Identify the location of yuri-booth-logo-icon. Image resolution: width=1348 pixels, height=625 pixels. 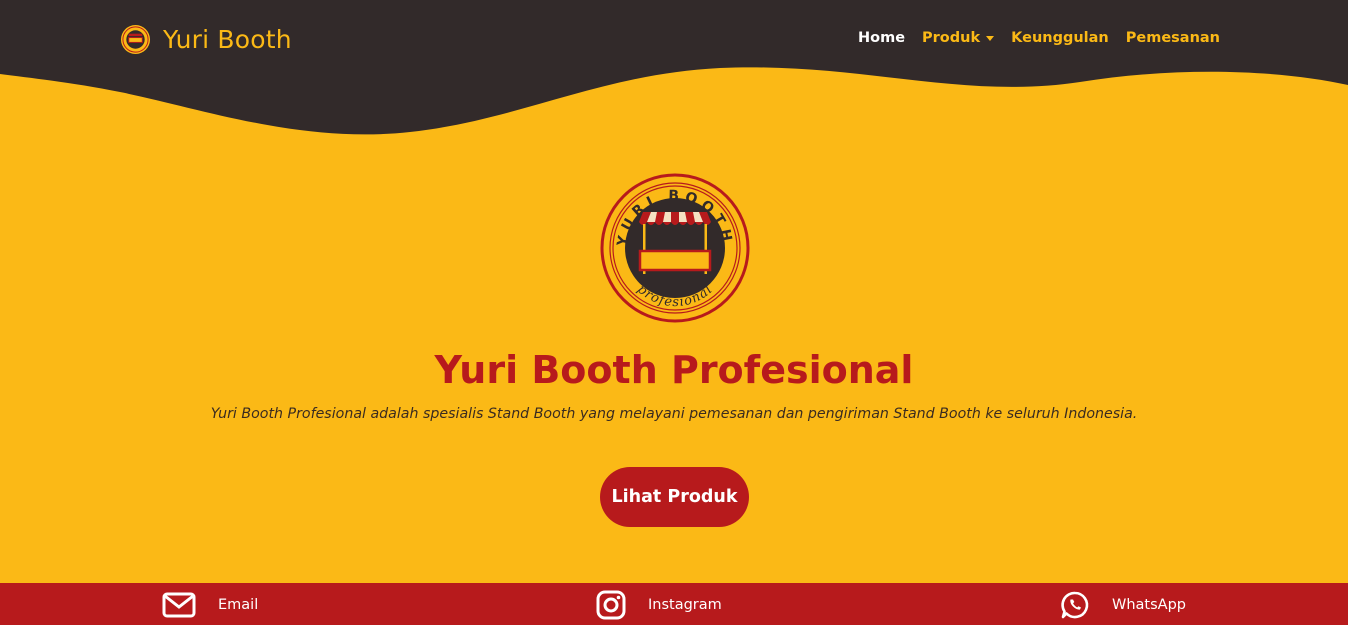
(135, 39).